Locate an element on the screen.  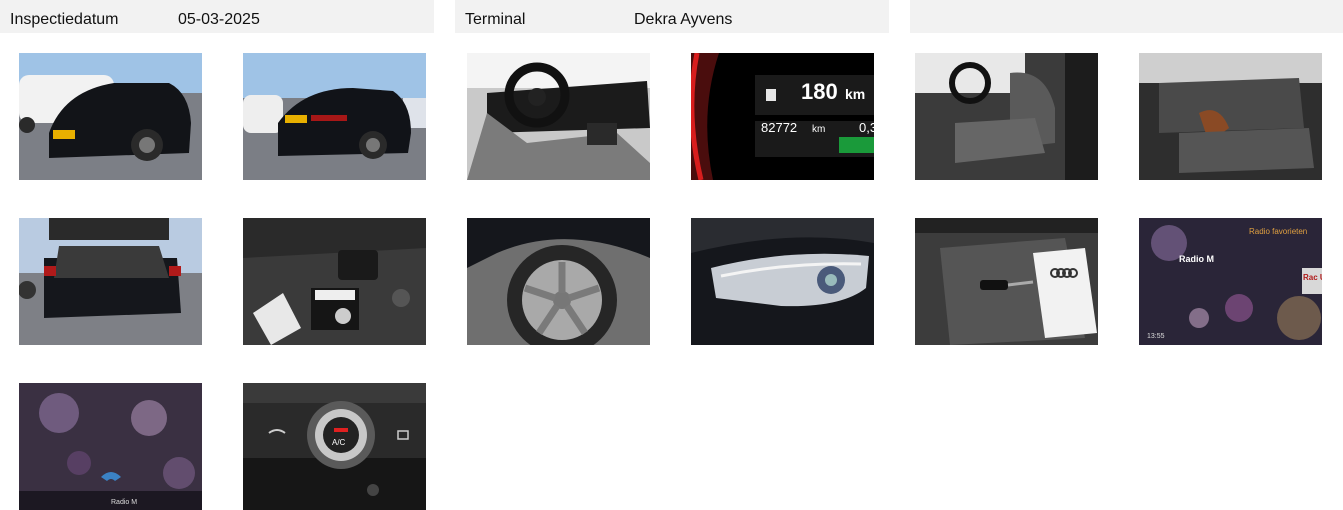
front-left-exterior-photo is located at coordinates (110, 116).